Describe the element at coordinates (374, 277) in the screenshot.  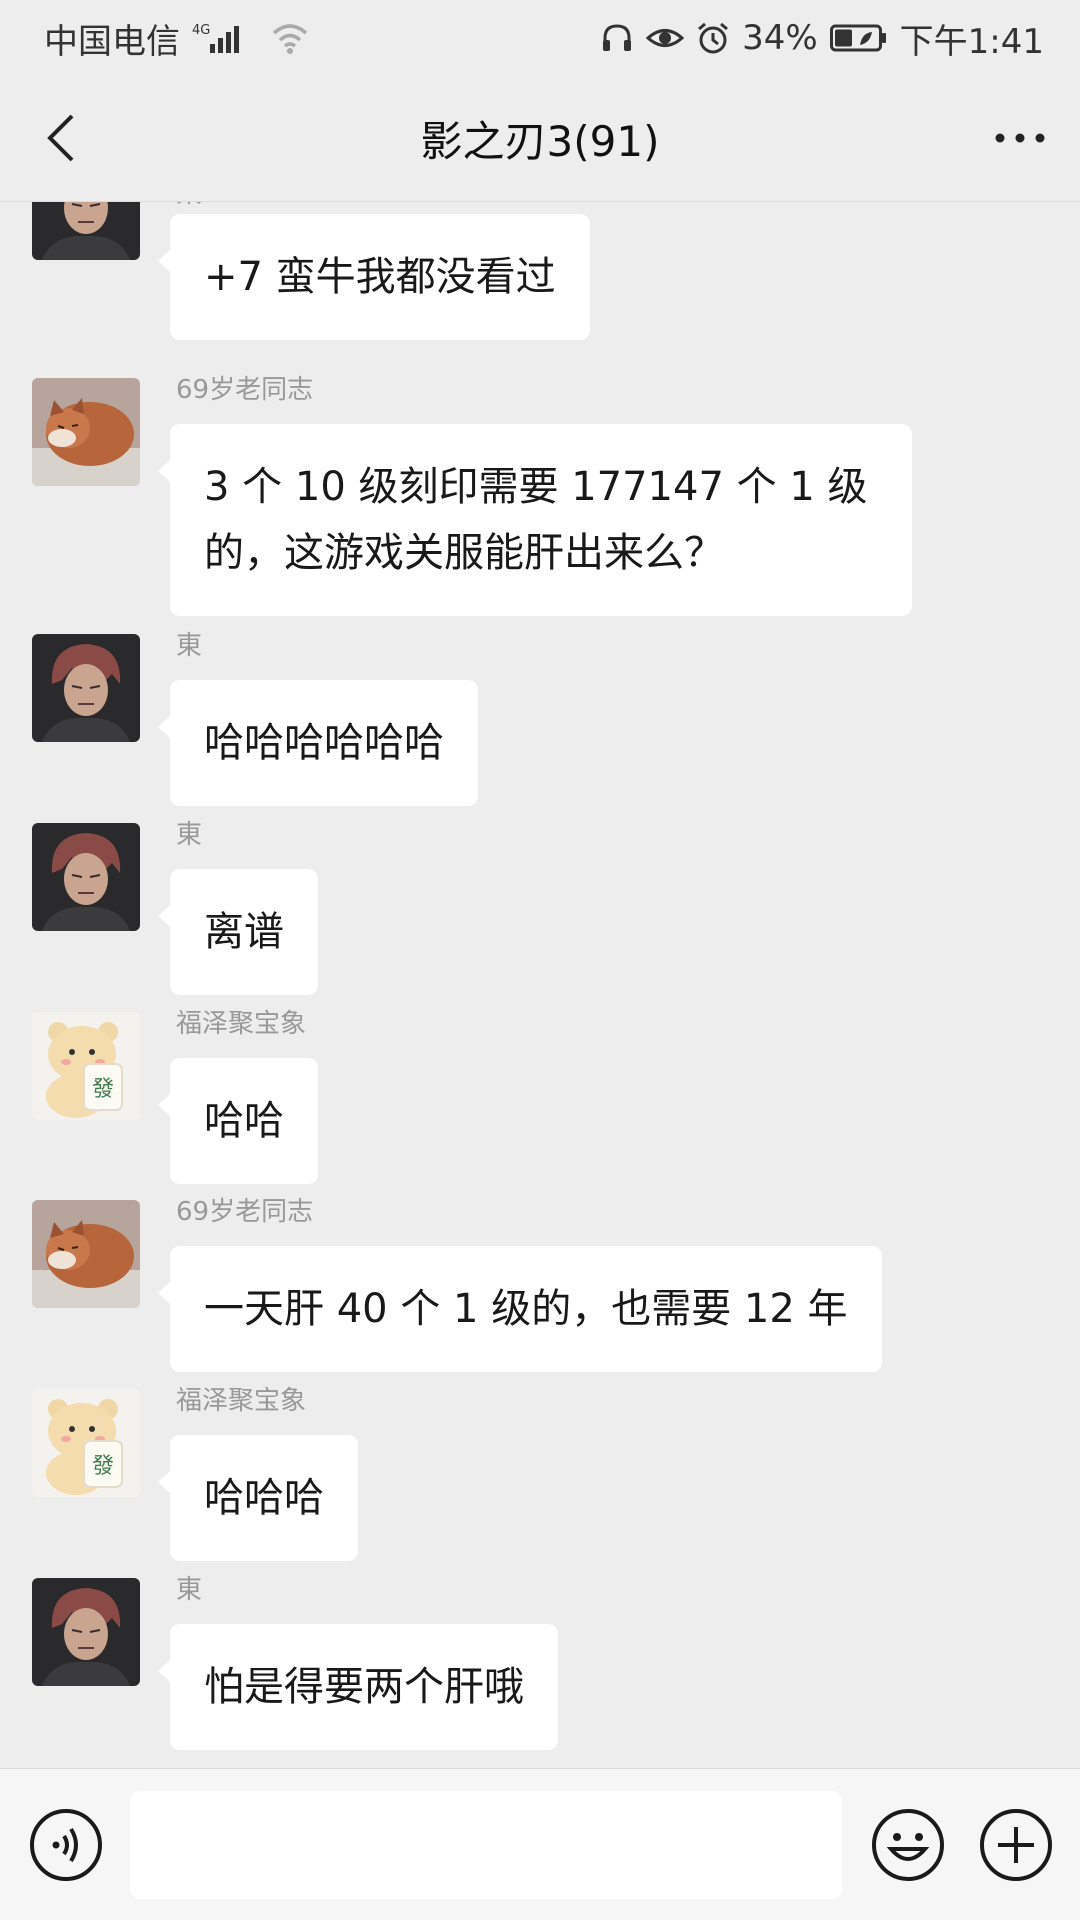
I see `message-bubble: +7 蛮牛我都没看过` at that location.